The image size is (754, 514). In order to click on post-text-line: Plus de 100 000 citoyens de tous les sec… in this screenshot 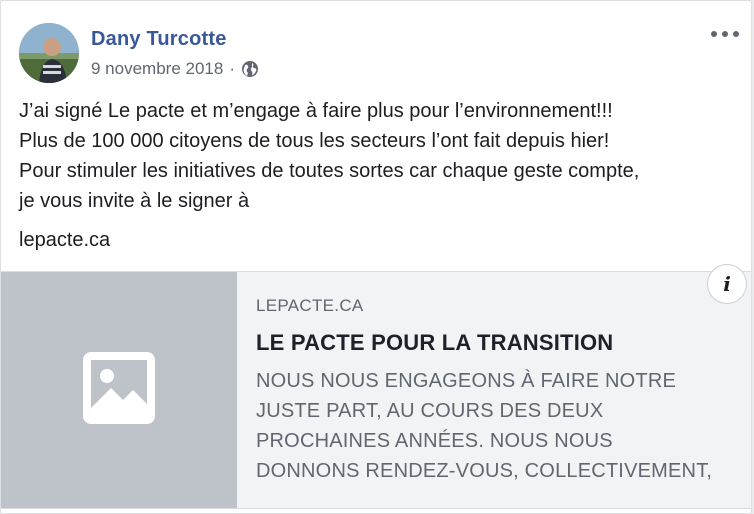, I will do `click(314, 141)`.